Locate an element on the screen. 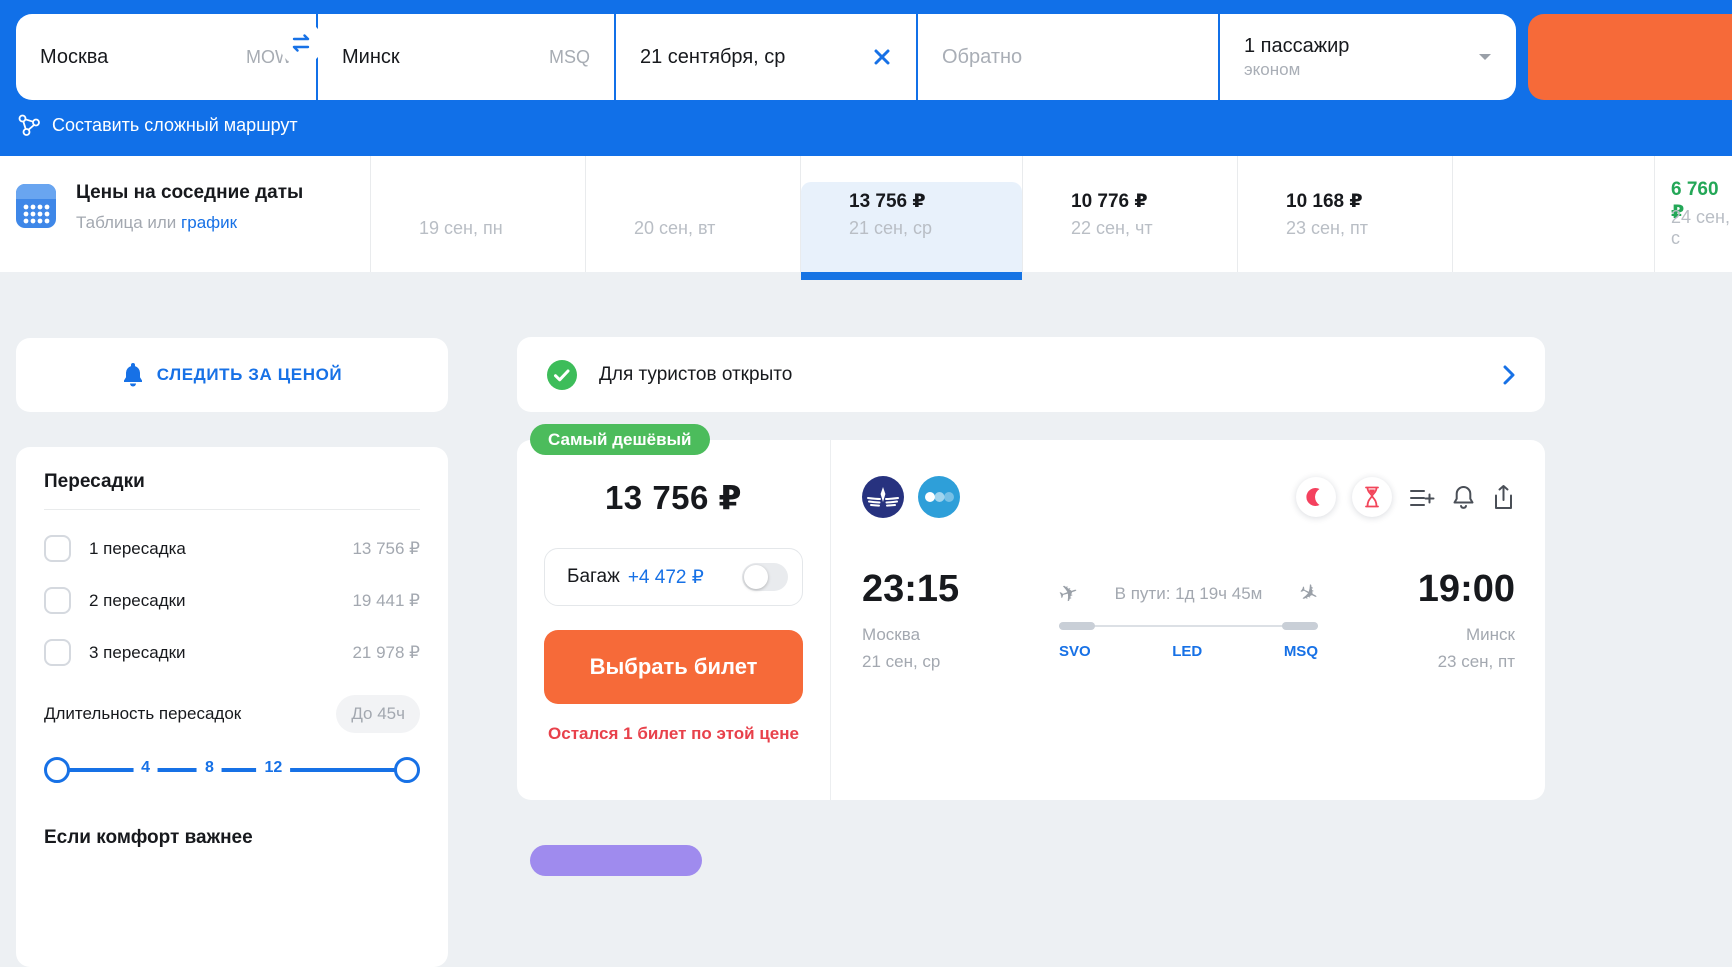  share-icon is located at coordinates (1503, 497).